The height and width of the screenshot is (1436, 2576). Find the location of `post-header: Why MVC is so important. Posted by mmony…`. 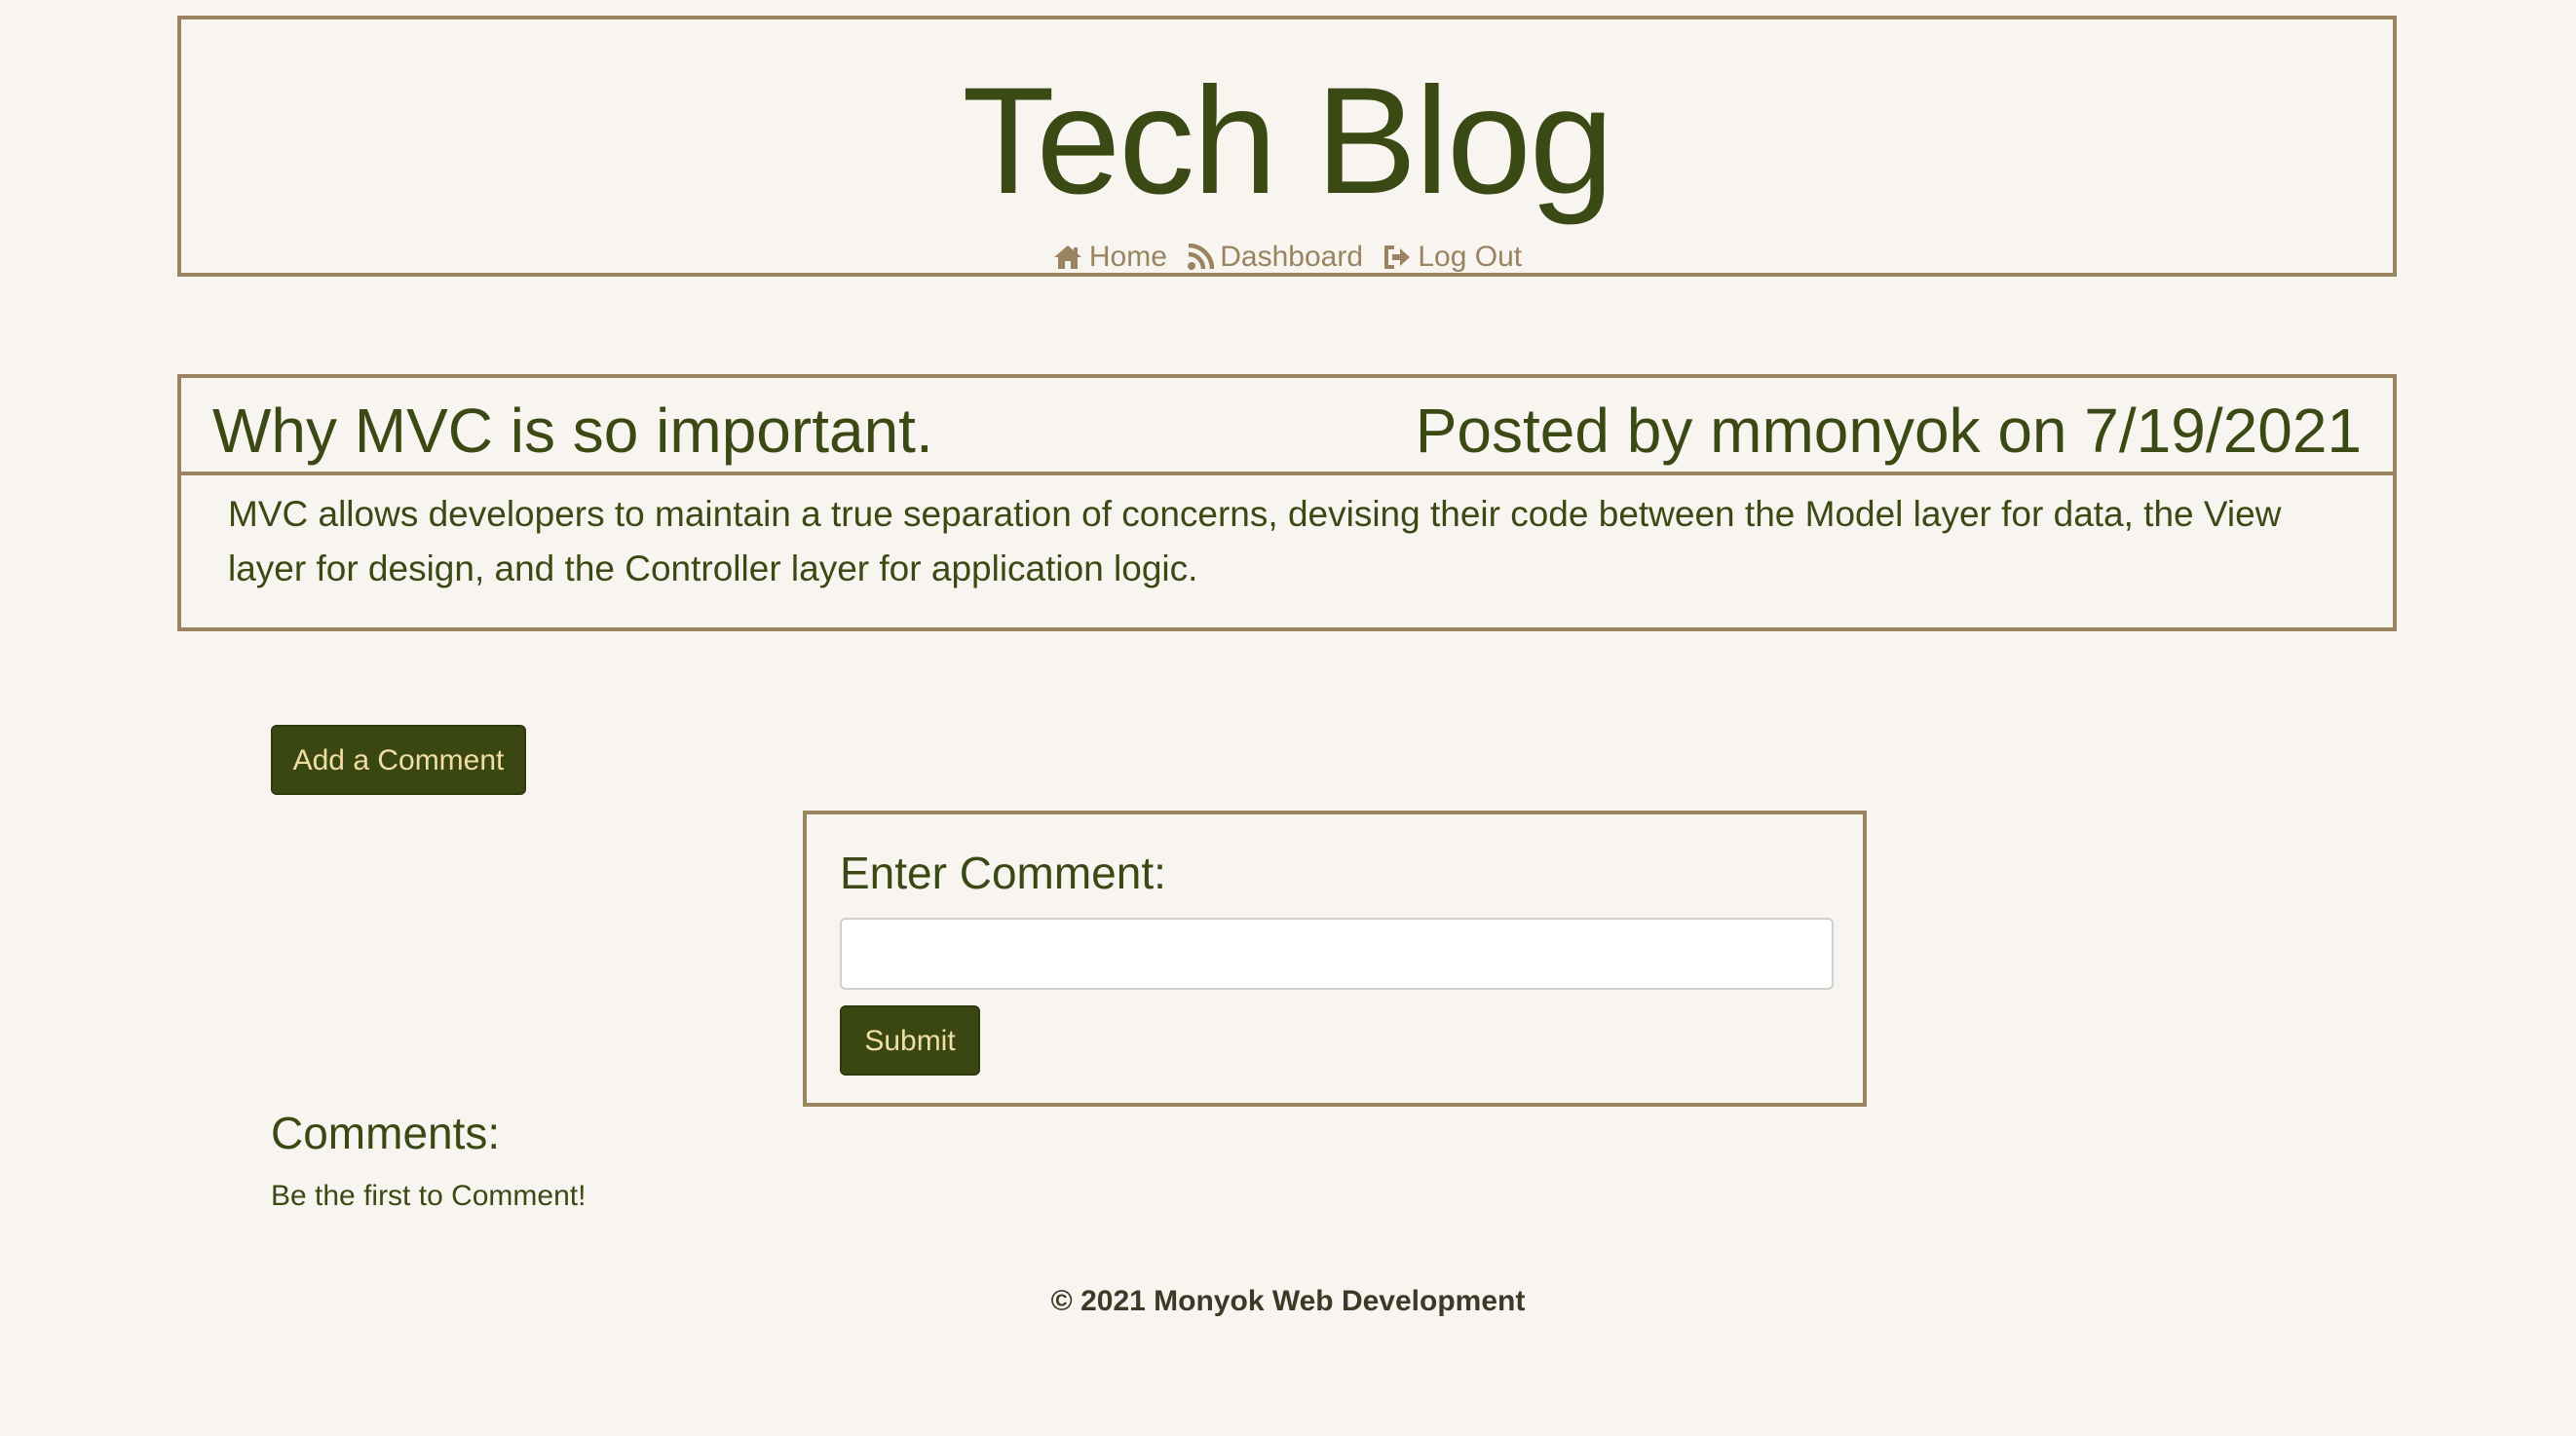

post-header: Why MVC is so important. Posted by mmony… is located at coordinates (1287, 426).